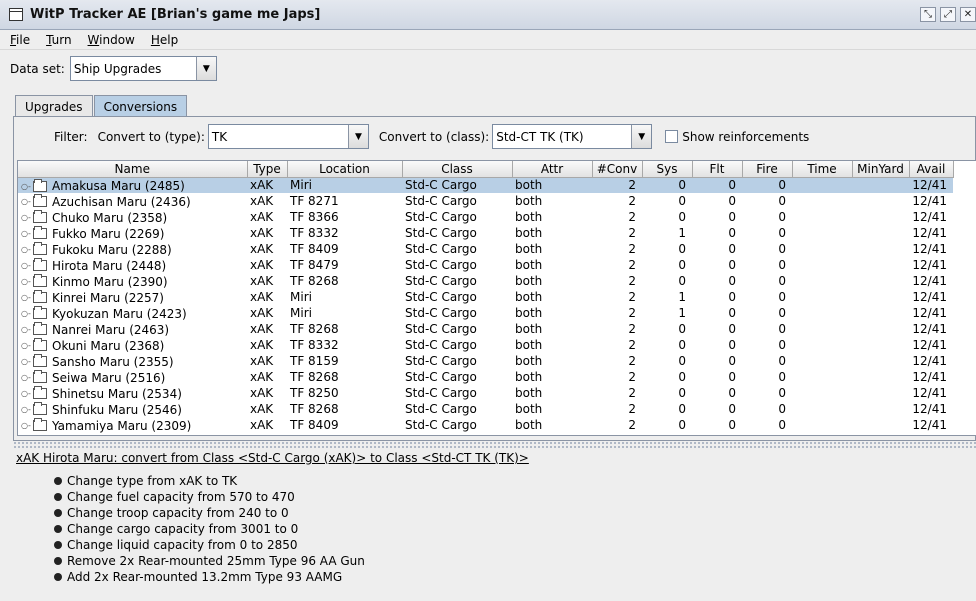 The width and height of the screenshot is (976, 601). Describe the element at coordinates (132, 249) in the screenshot. I see `cell-name: ○- Fukoku Maru (2288)` at that location.